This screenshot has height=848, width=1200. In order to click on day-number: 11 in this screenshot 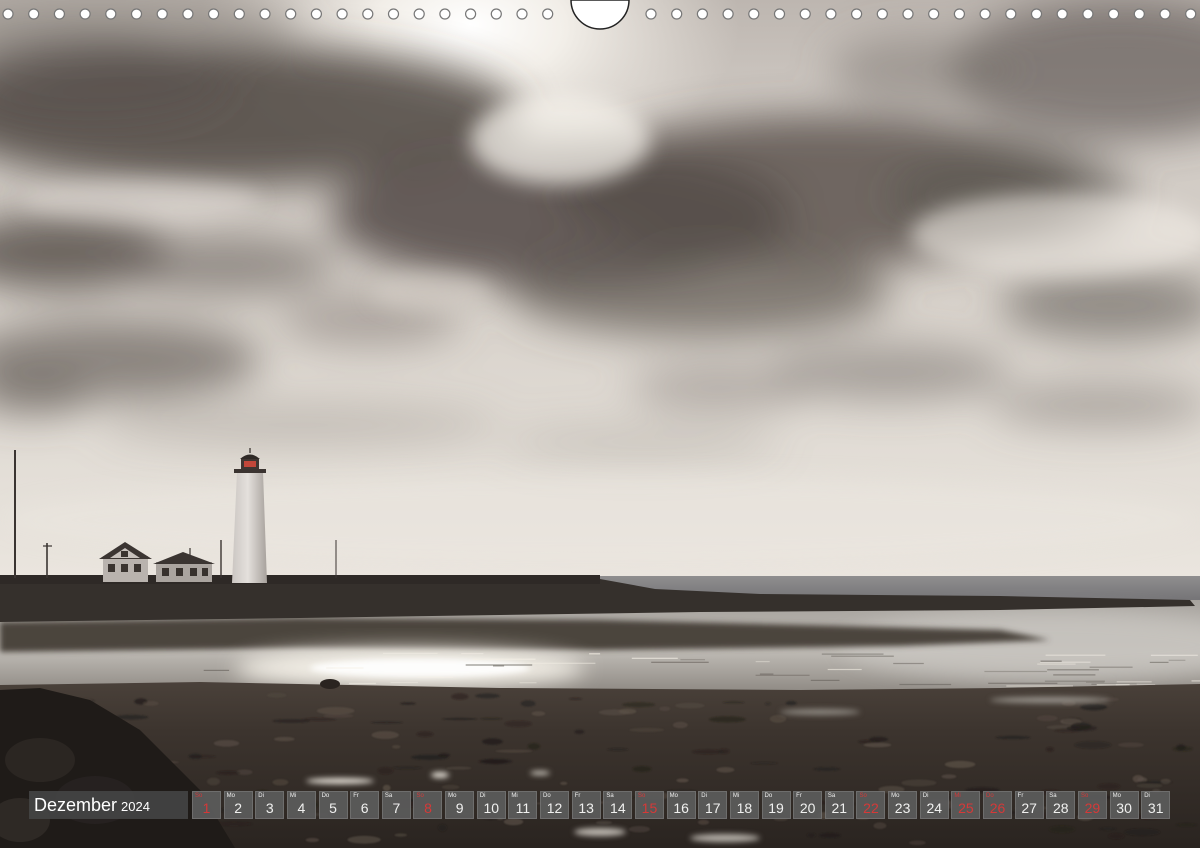, I will do `click(523, 808)`.